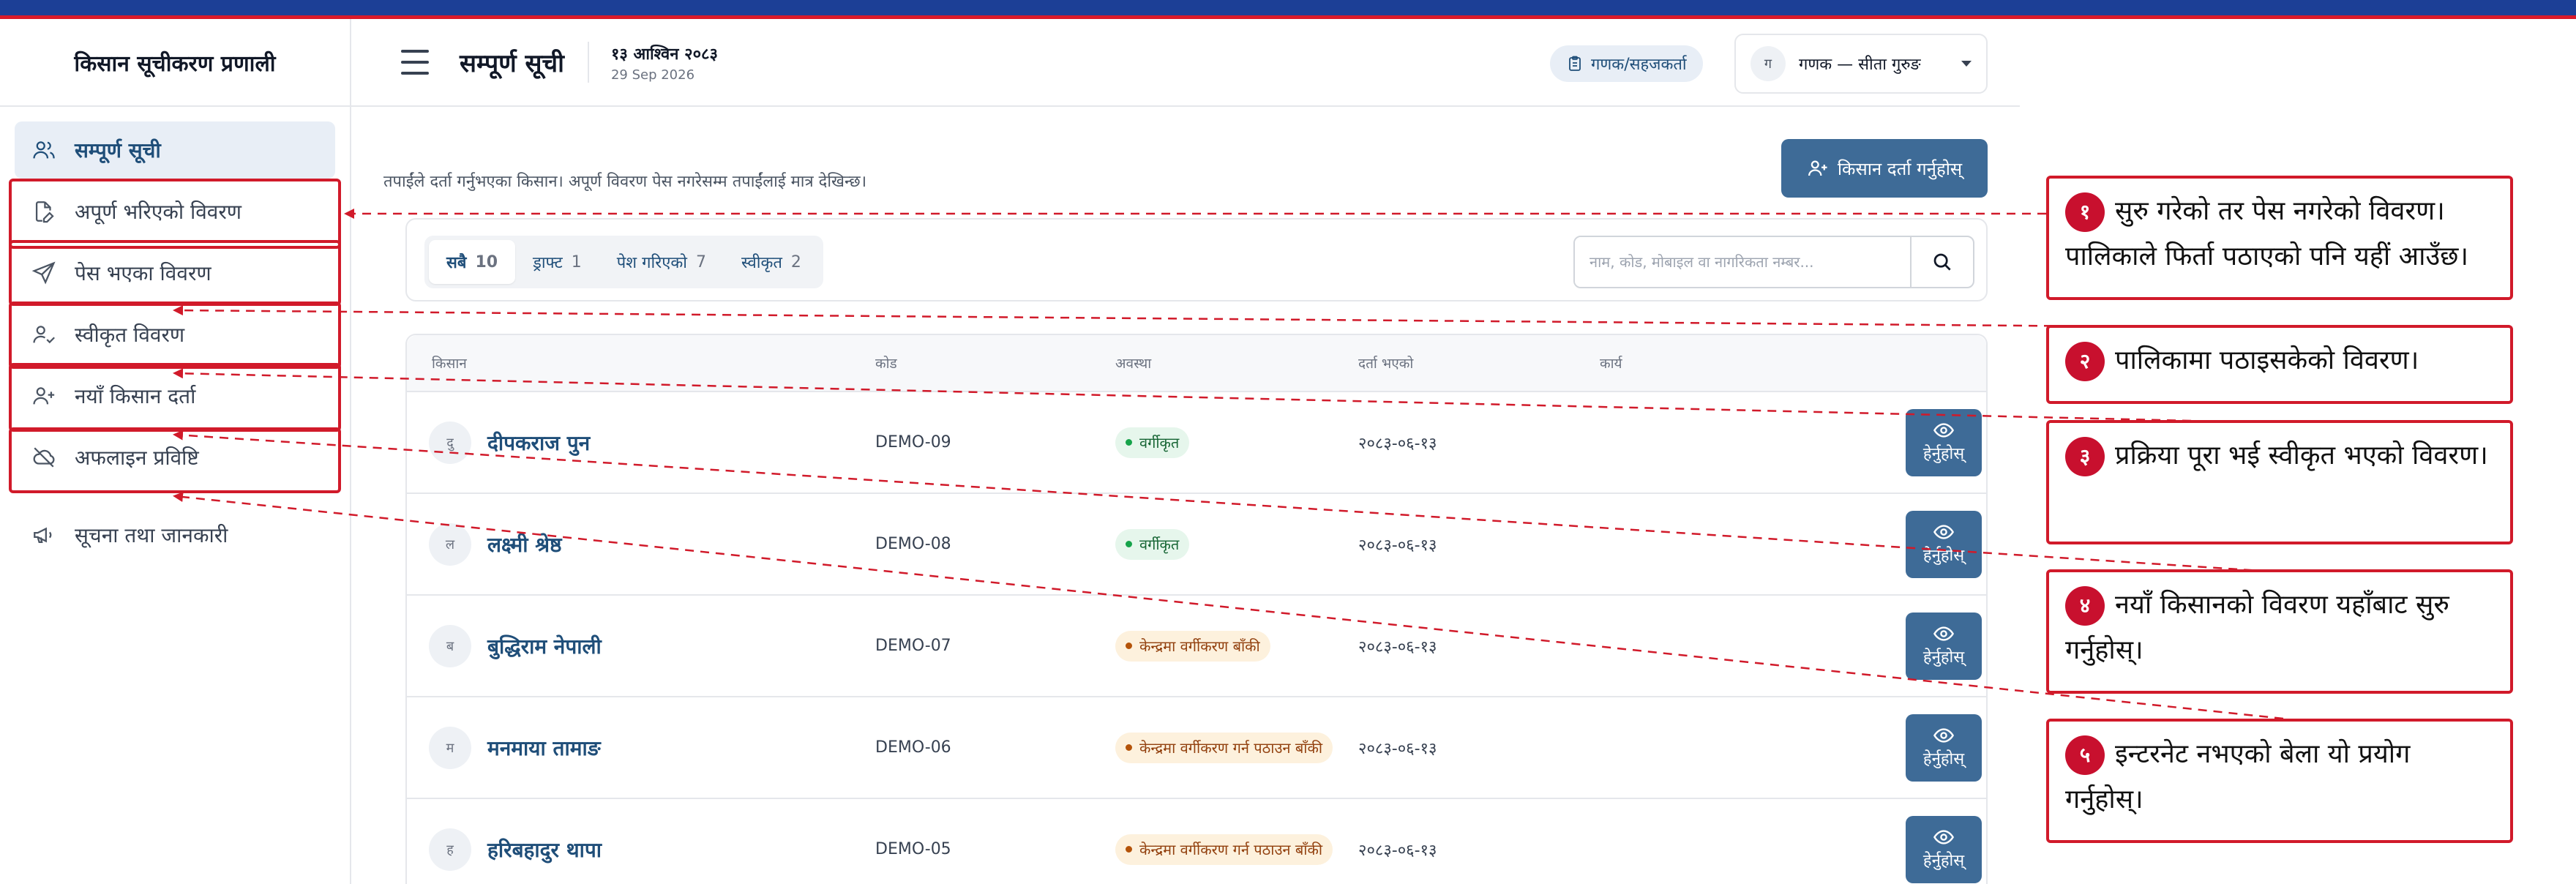 The height and width of the screenshot is (884, 2576). What do you see at coordinates (913, 442) in the screenshot?
I see `farmer-code: DEMO-09` at bounding box center [913, 442].